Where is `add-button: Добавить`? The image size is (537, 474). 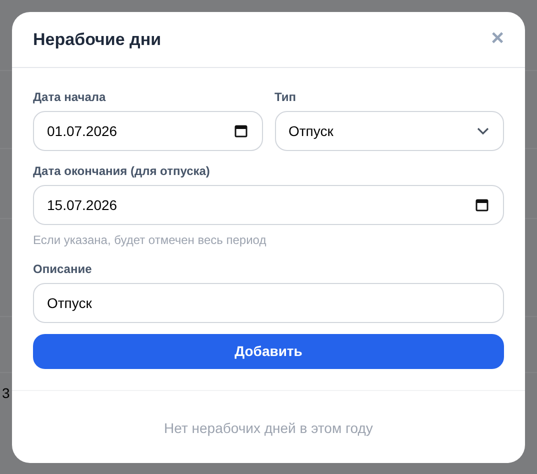
add-button: Добавить is located at coordinates (268, 351).